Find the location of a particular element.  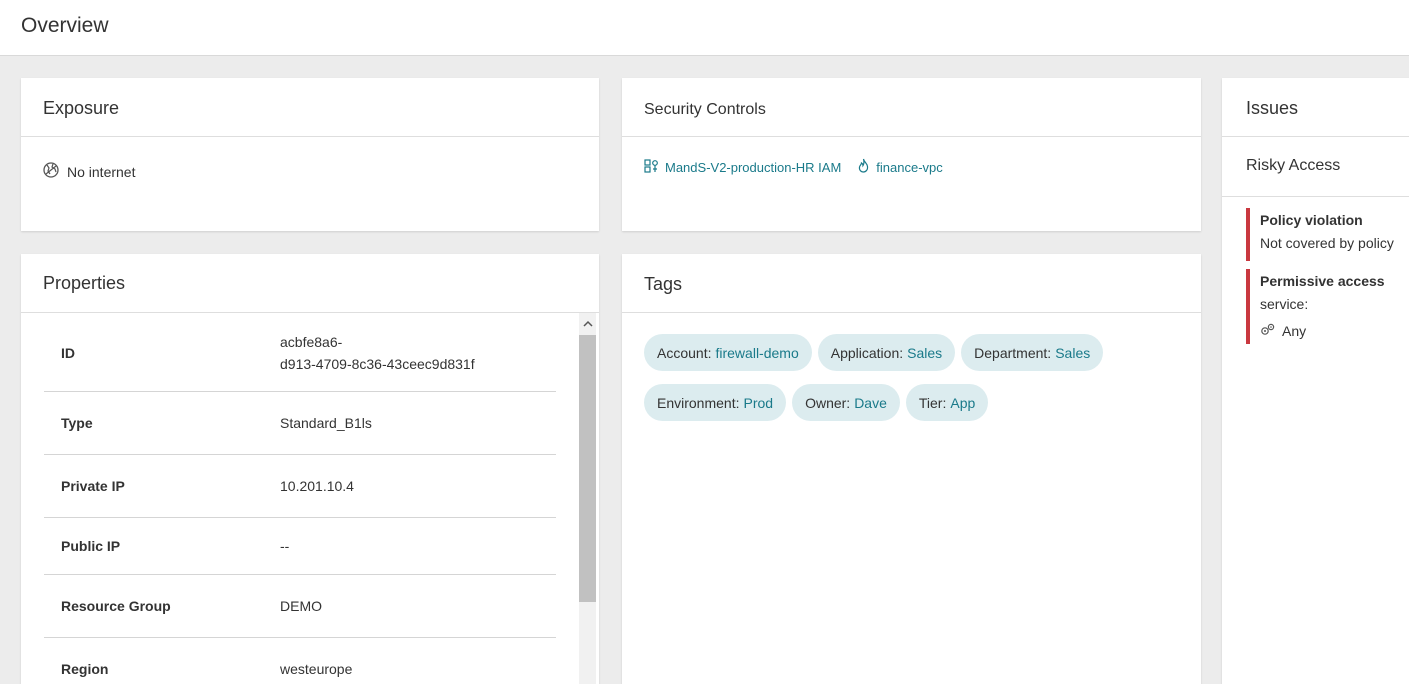

property-row-private-ip: Private IP 10.201.10.4 is located at coordinates (300, 486).